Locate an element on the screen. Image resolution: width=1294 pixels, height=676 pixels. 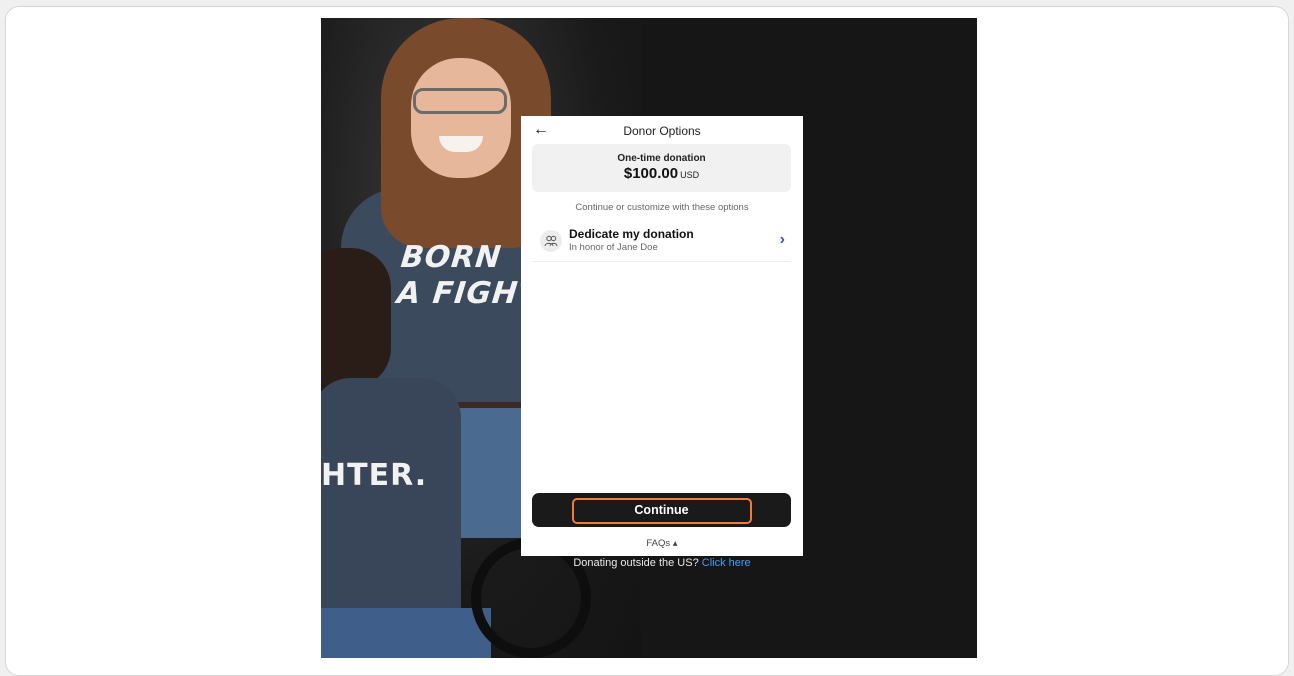
currency-label: USD is located at coordinates (690, 175).